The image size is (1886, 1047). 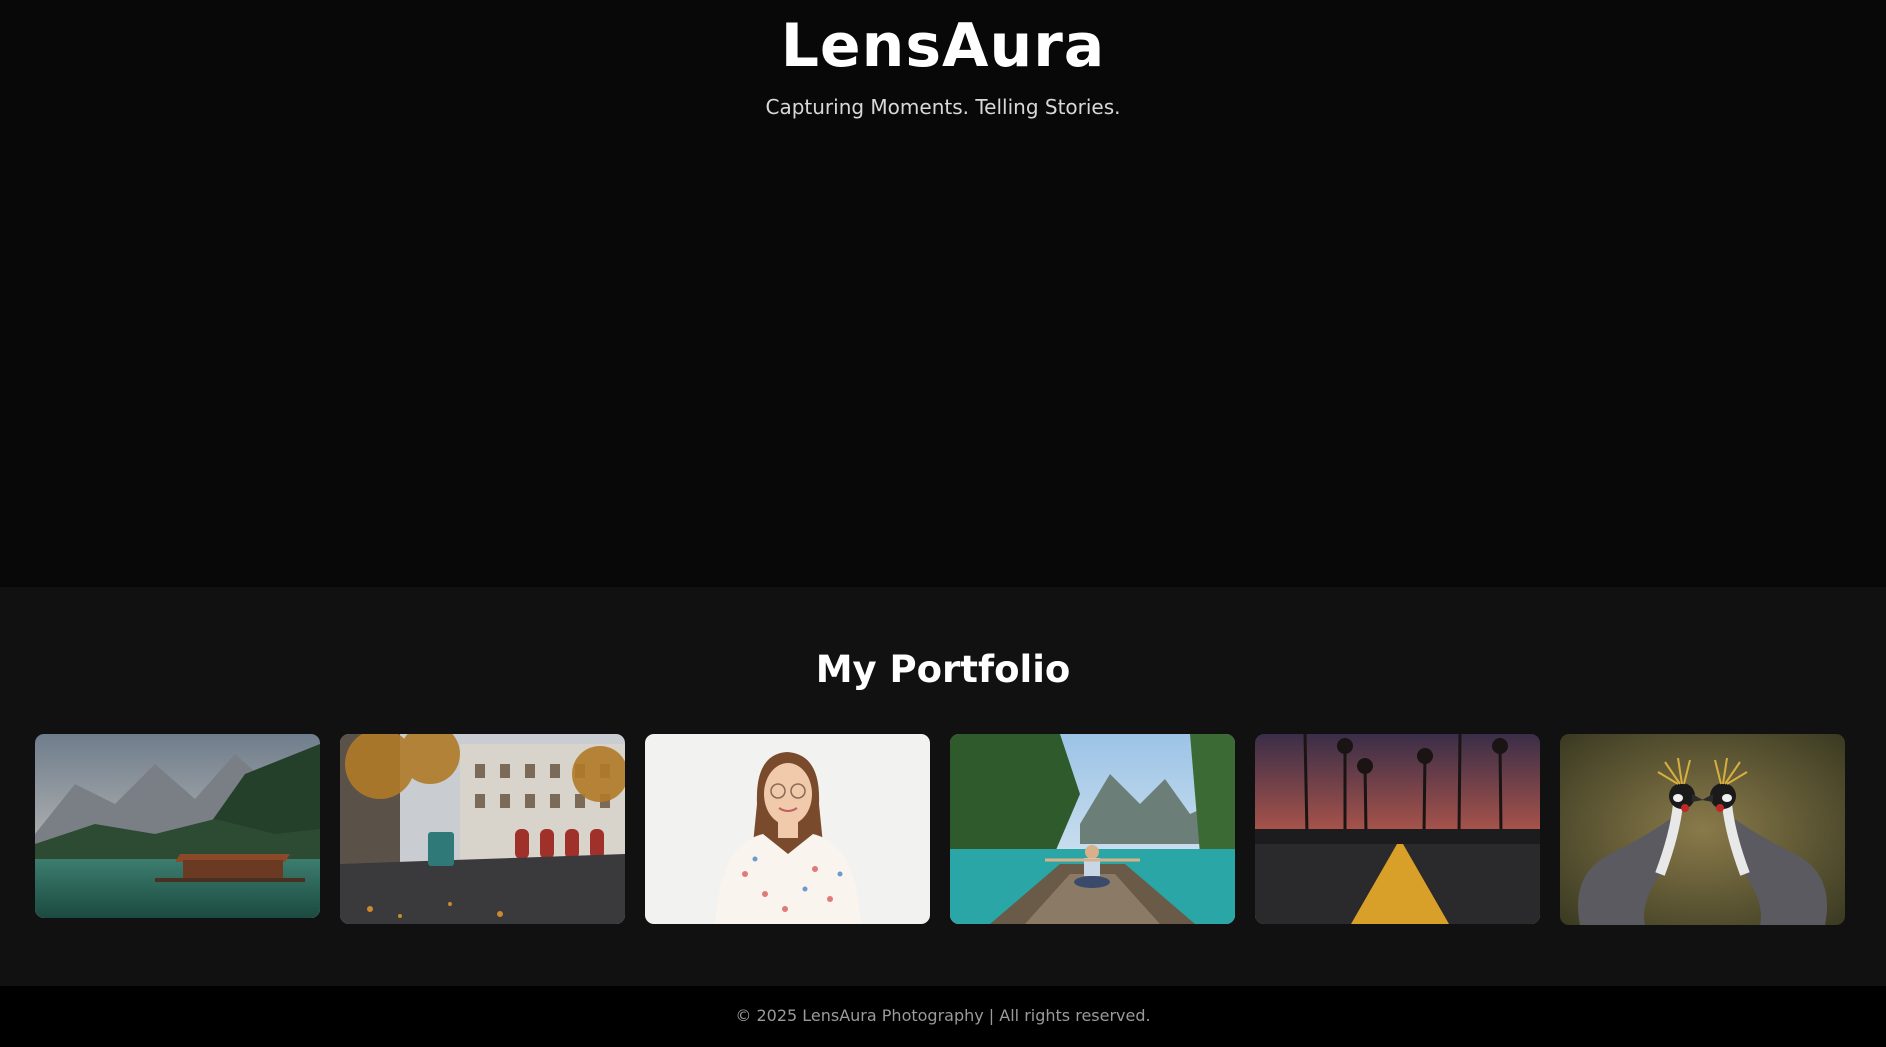 I want to click on tagline: Capturing Moments. Telling Stories., so click(x=943, y=107).